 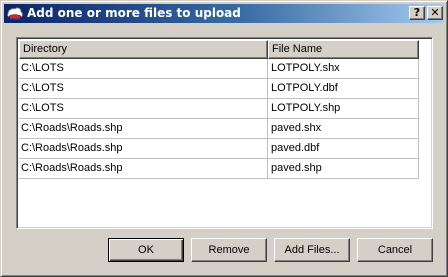 I want to click on file-name-cell: paved.shp, so click(x=343, y=169).